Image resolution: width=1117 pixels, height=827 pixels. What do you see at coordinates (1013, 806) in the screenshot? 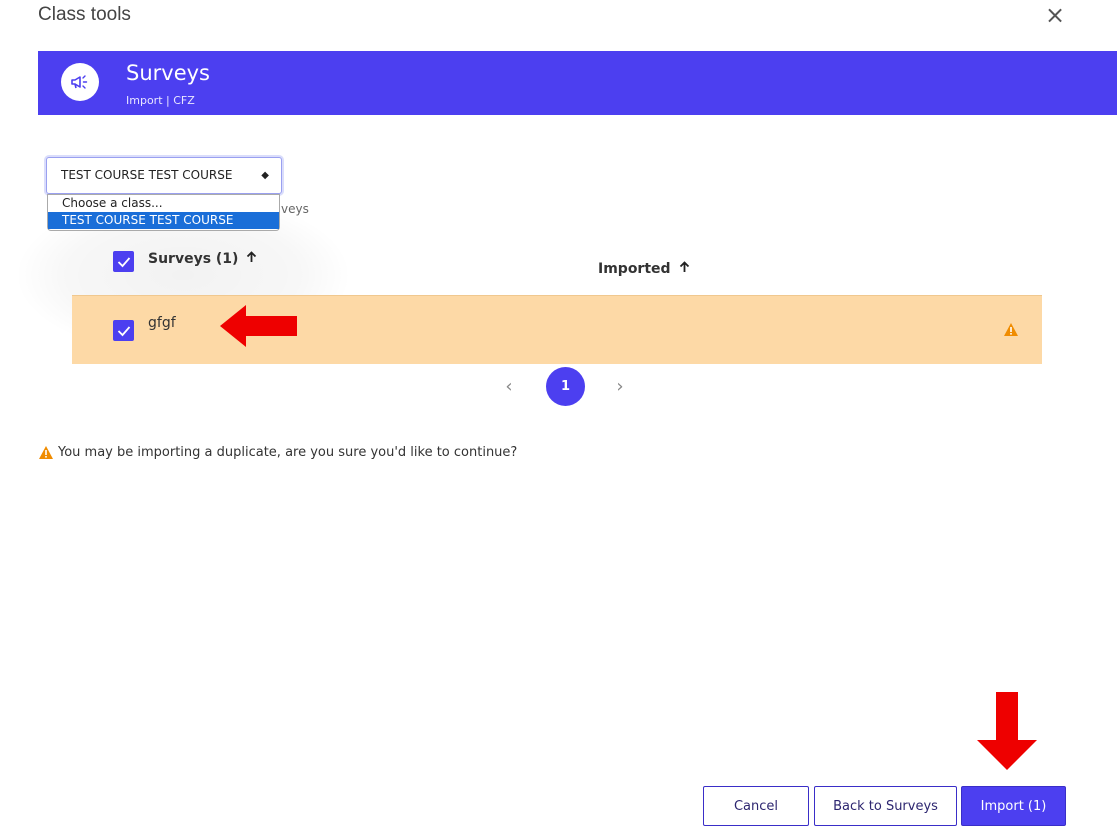
I see `import-button: Import (1)` at bounding box center [1013, 806].